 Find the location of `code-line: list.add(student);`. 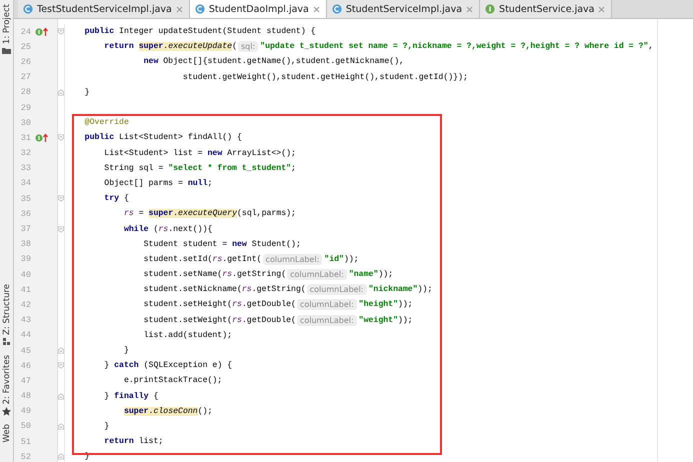

code-line: list.add(student); is located at coordinates (188, 336).